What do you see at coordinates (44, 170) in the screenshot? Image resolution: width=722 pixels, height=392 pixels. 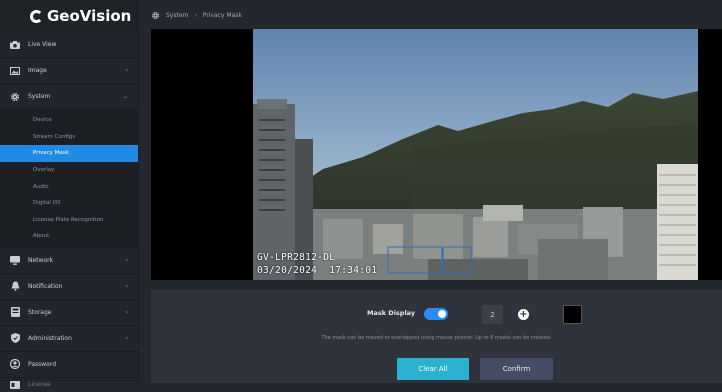 I see `submenu-label: Overlay` at bounding box center [44, 170].